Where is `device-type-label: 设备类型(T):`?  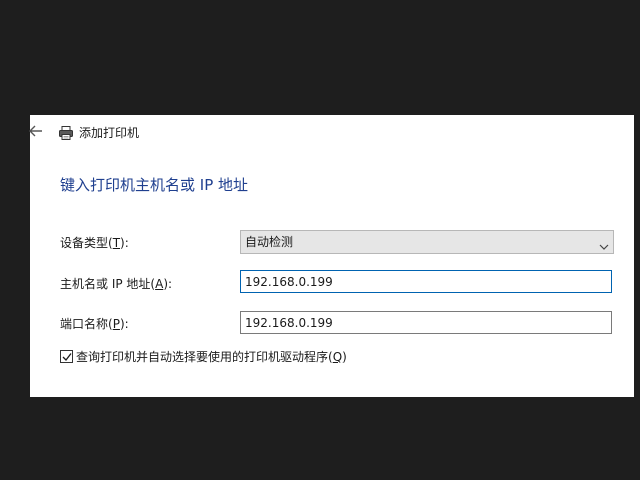 device-type-label: 设备类型(T): is located at coordinates (94, 243).